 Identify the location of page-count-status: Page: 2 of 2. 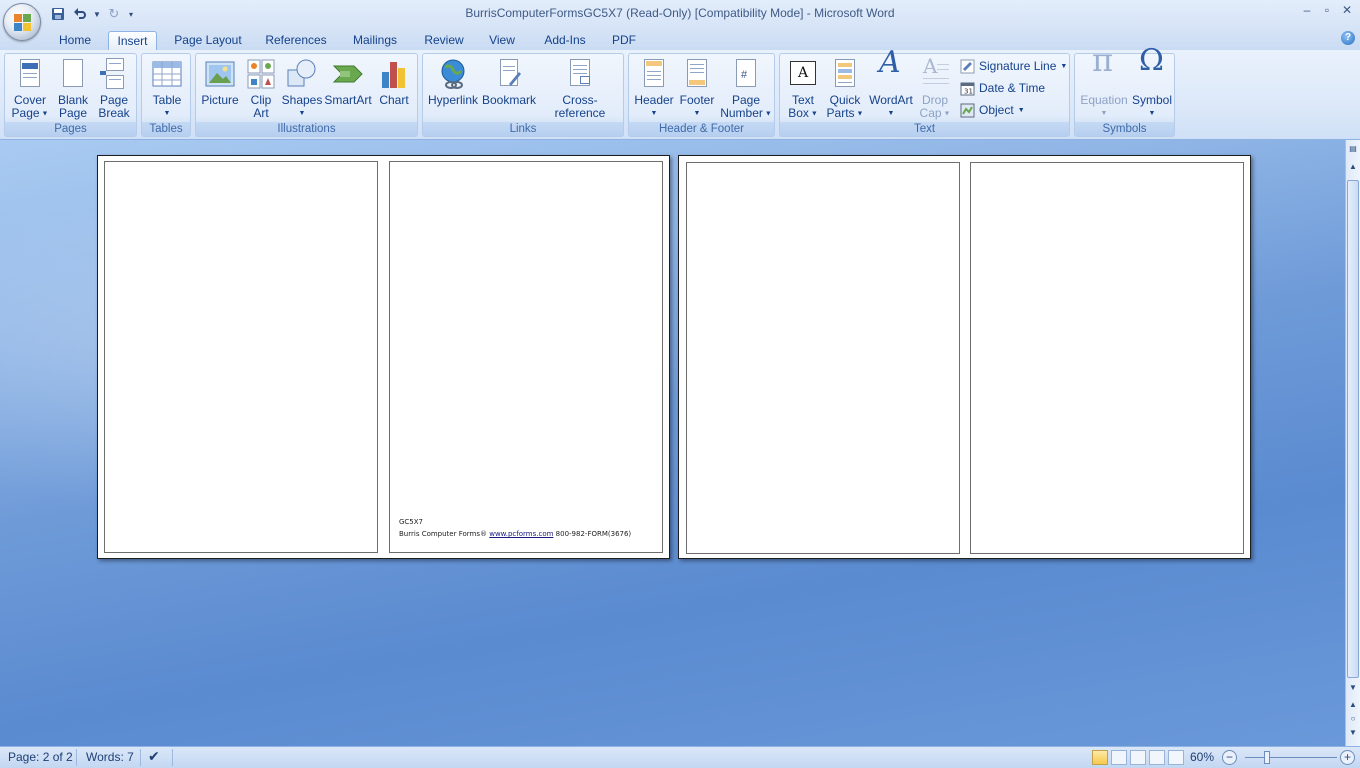
(40, 757).